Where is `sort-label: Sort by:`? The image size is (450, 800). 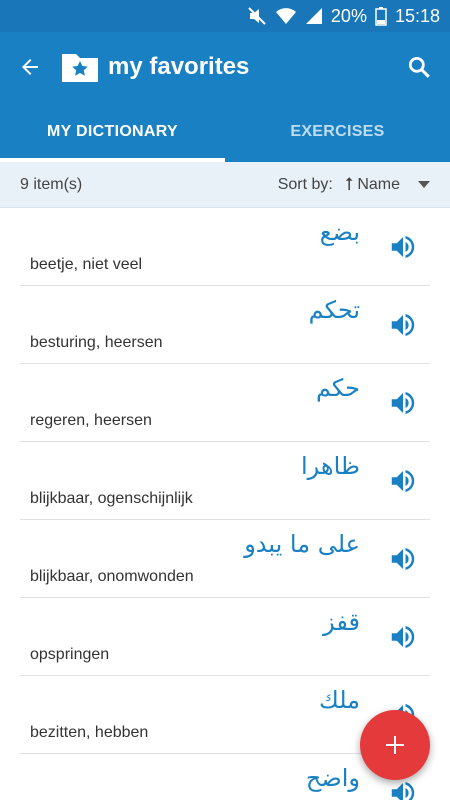
sort-label: Sort by: is located at coordinates (305, 184).